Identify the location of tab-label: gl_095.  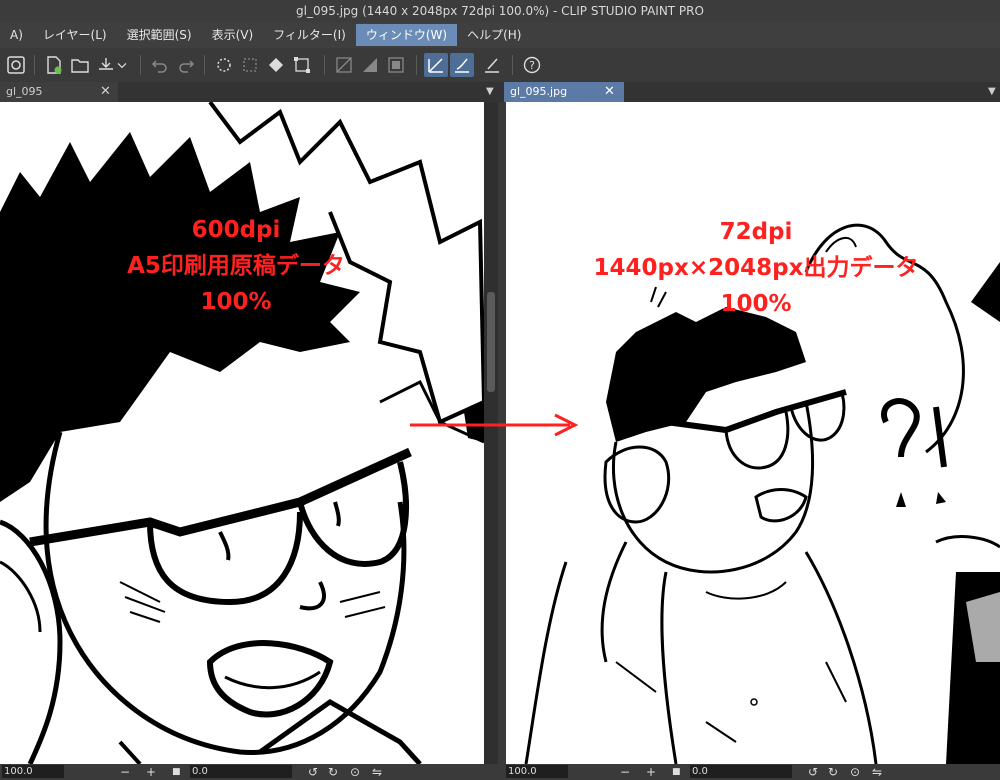
(24, 91).